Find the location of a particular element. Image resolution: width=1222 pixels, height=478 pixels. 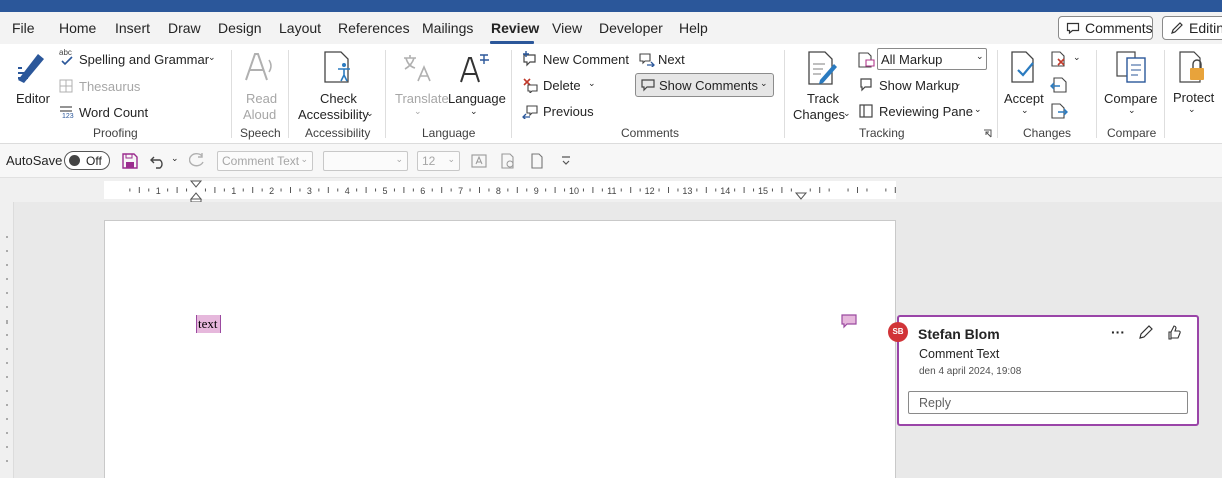

editor-button: Editor is located at coordinates (32, 78).